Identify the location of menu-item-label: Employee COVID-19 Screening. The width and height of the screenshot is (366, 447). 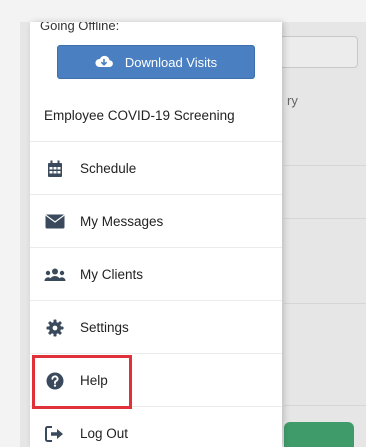
(139, 115).